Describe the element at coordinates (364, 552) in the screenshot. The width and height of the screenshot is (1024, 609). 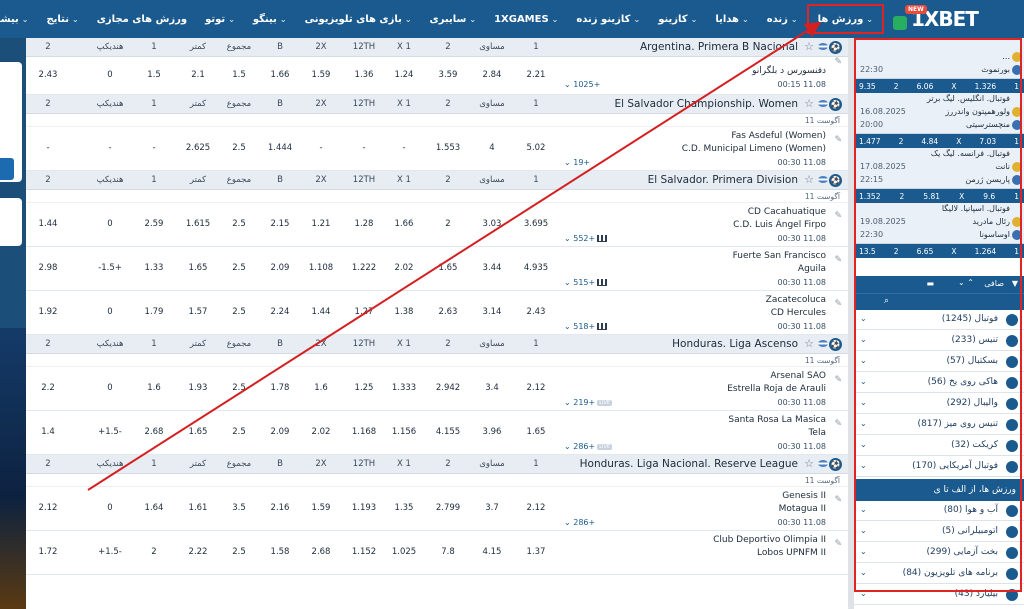
I see `odds-cell: 1.152` at that location.